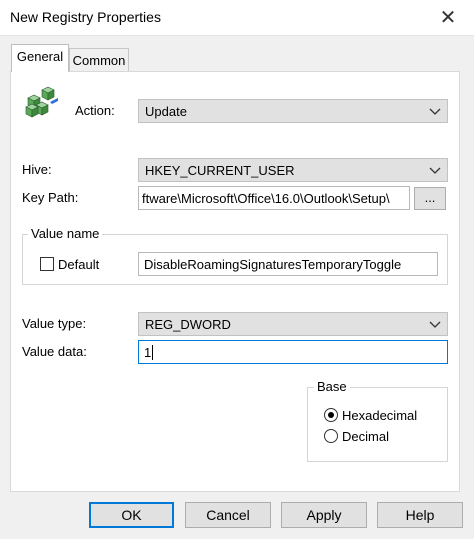 The height and width of the screenshot is (539, 474). I want to click on window-title: New Registry Properties, so click(85, 17).